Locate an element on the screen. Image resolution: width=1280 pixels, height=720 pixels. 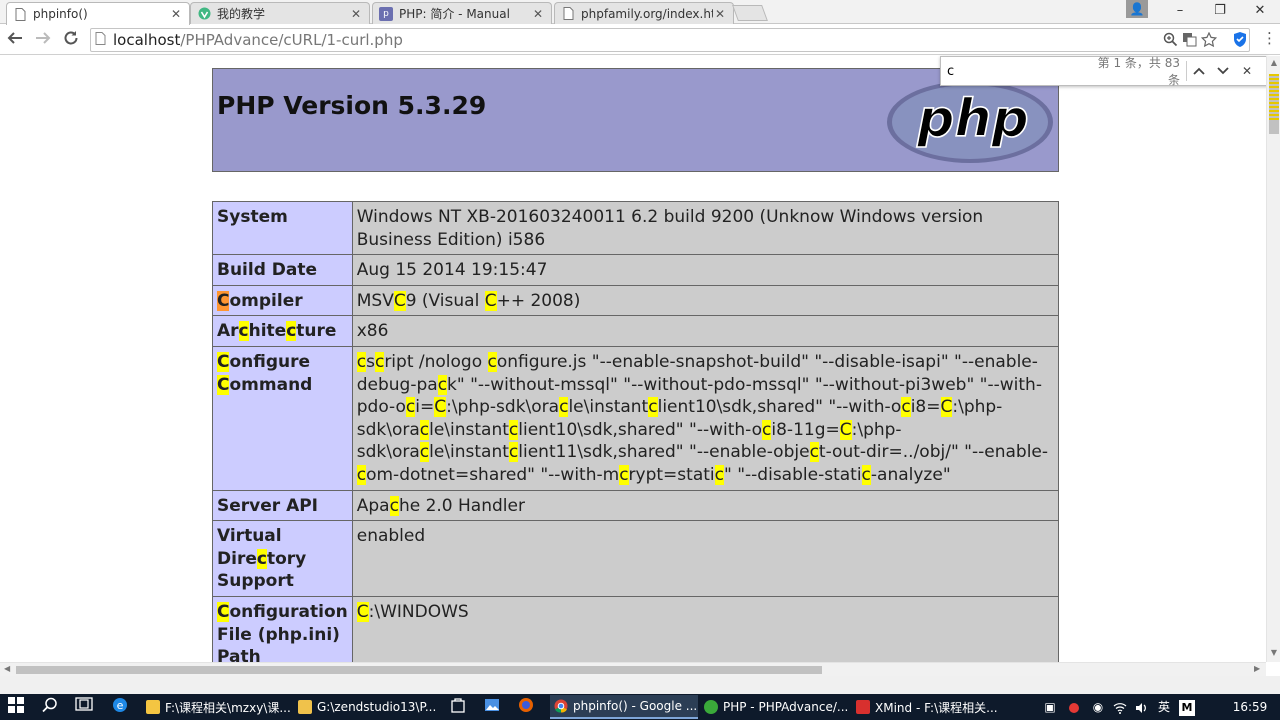
tab-title: phpinfo() is located at coordinates (60, 14).